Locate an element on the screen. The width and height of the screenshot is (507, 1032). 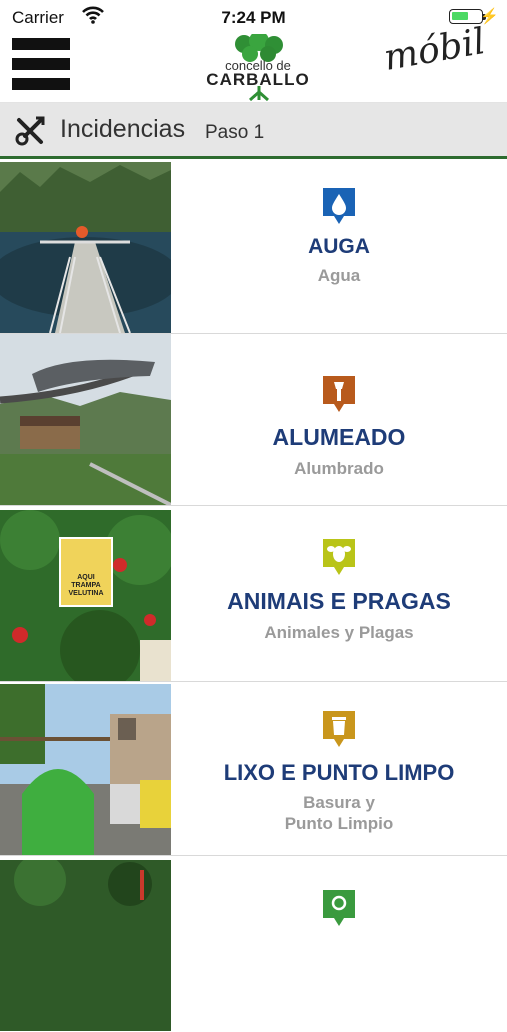
wasp-trap-photo: AQUI TRAMPA VELUTINA is located at coordinates (85, 595).